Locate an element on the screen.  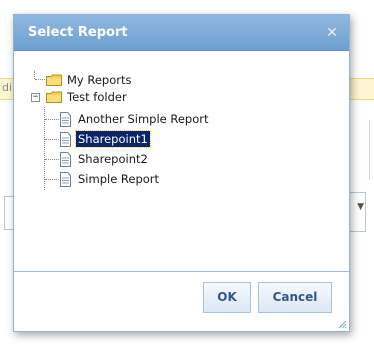
tree-node-my-reports: My Reports is located at coordinates (90, 80).